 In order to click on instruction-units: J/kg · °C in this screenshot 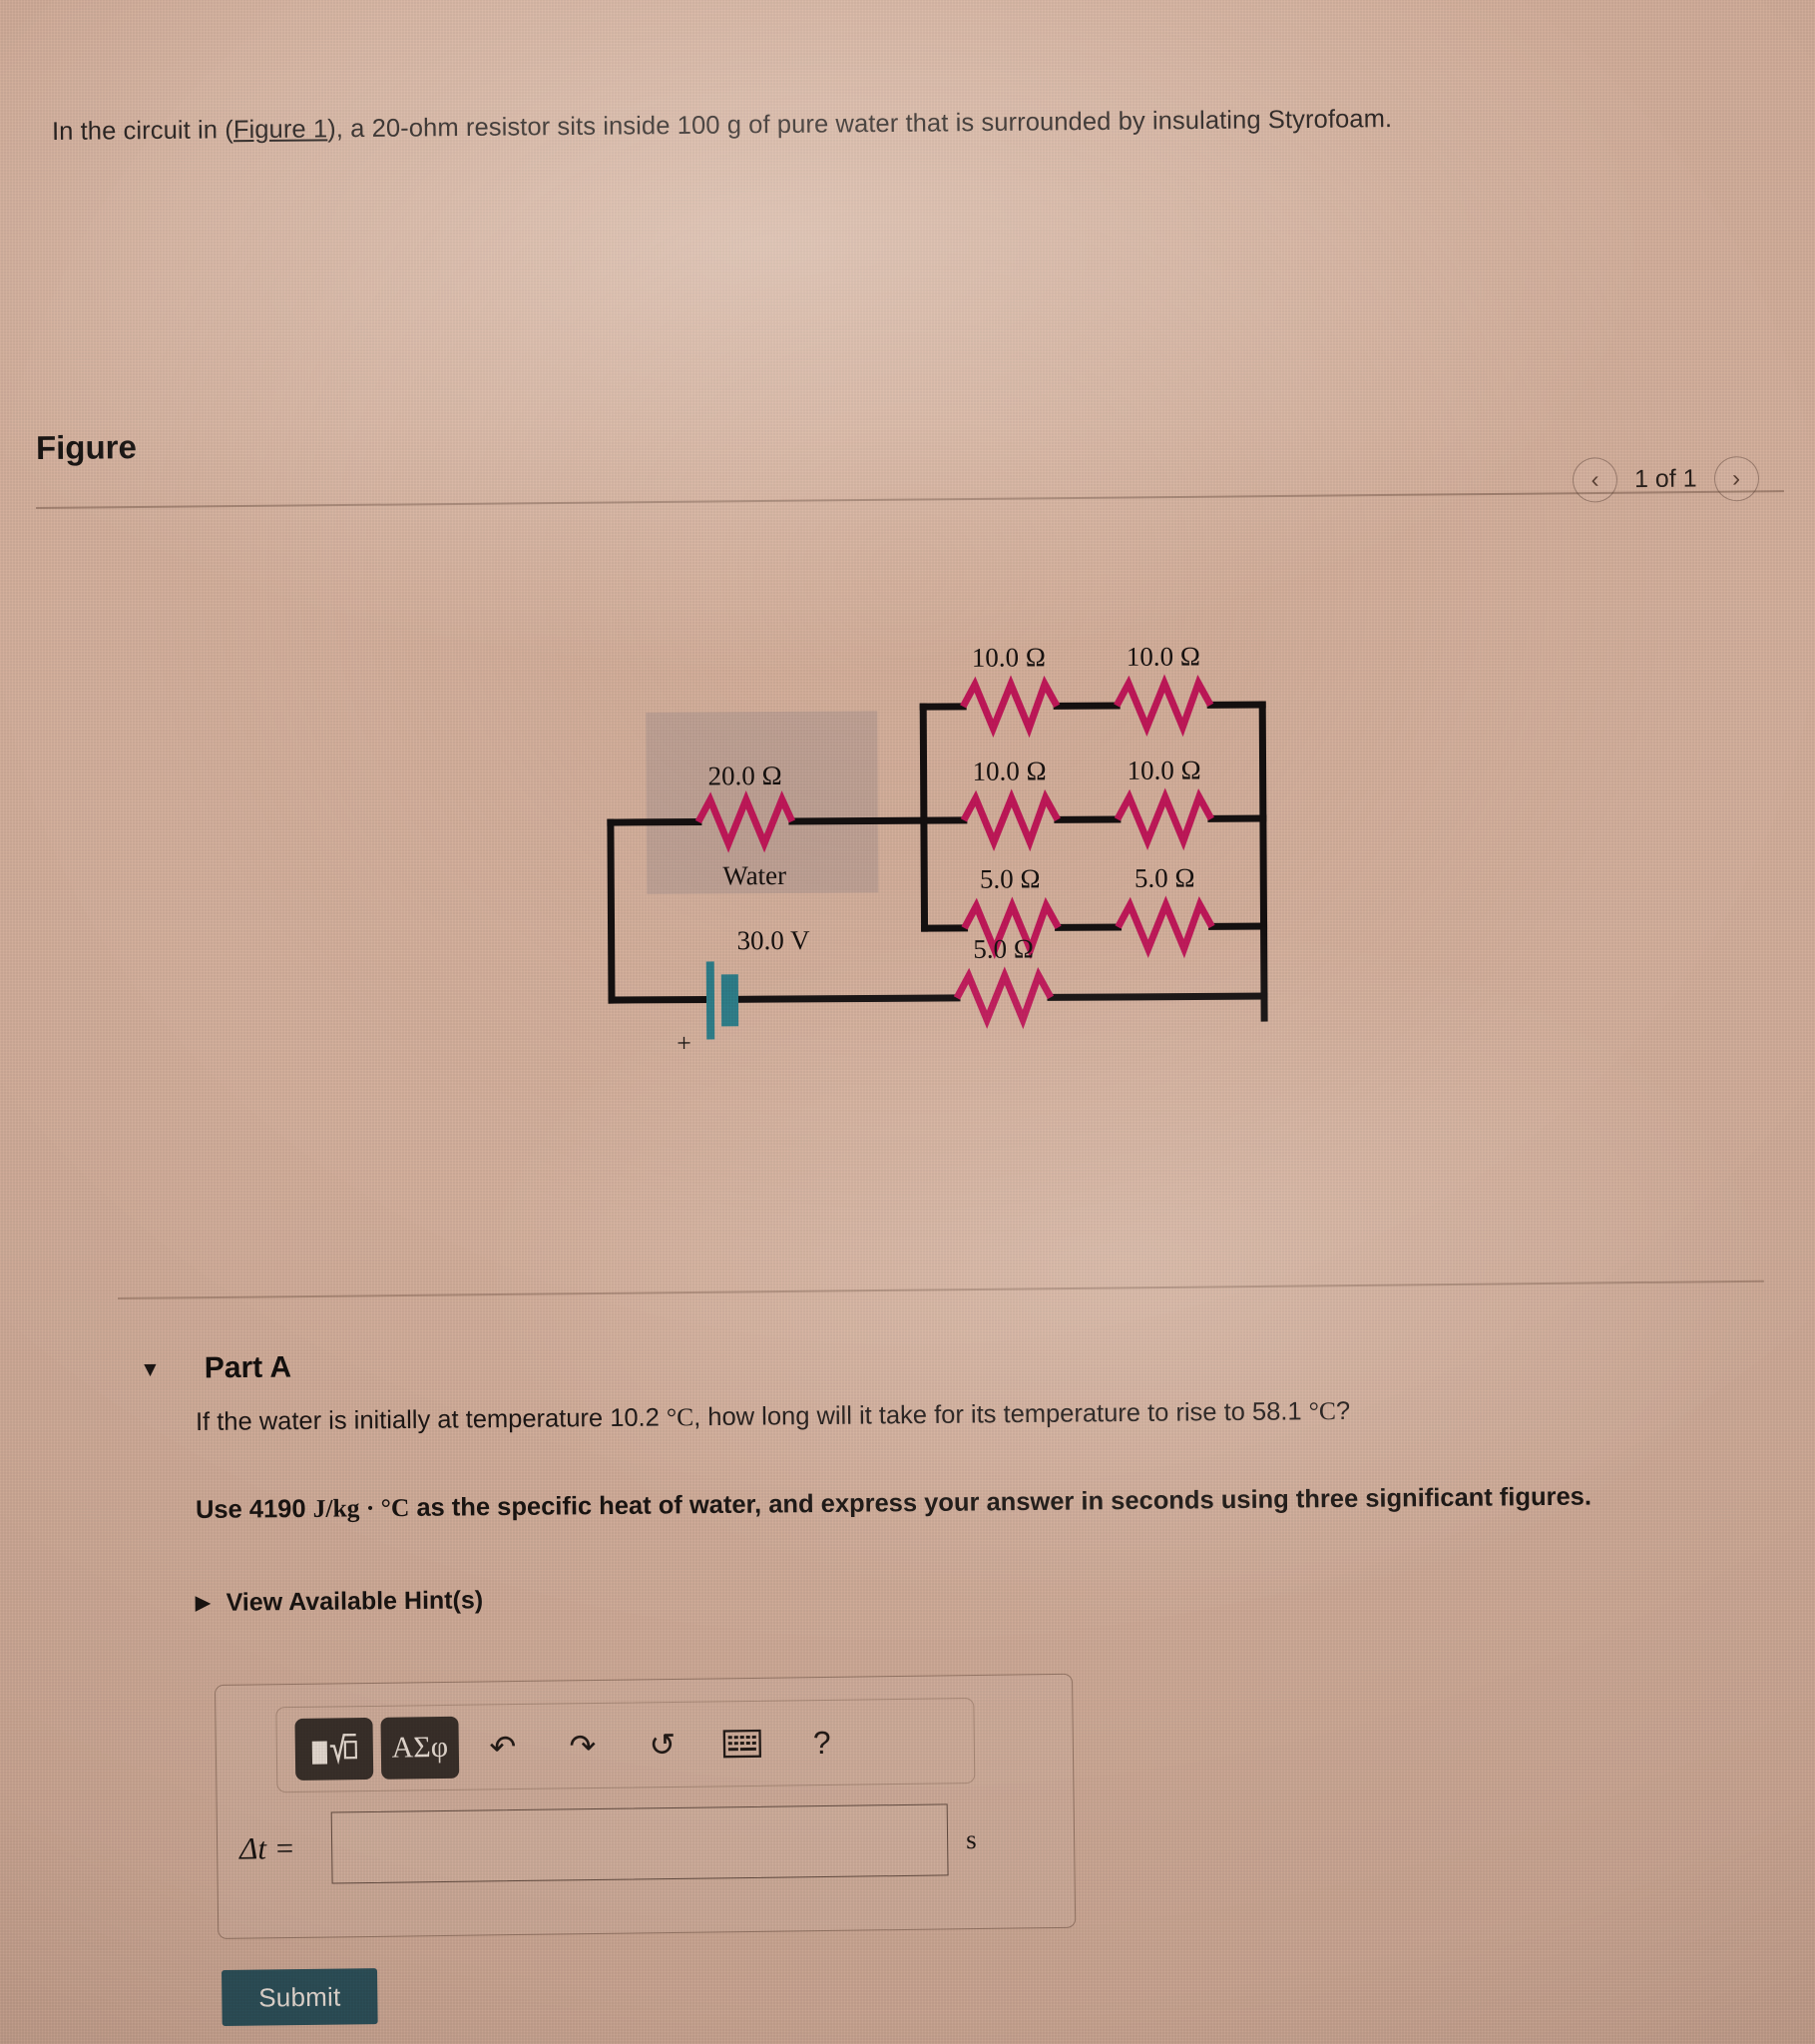, I will do `click(361, 1507)`.